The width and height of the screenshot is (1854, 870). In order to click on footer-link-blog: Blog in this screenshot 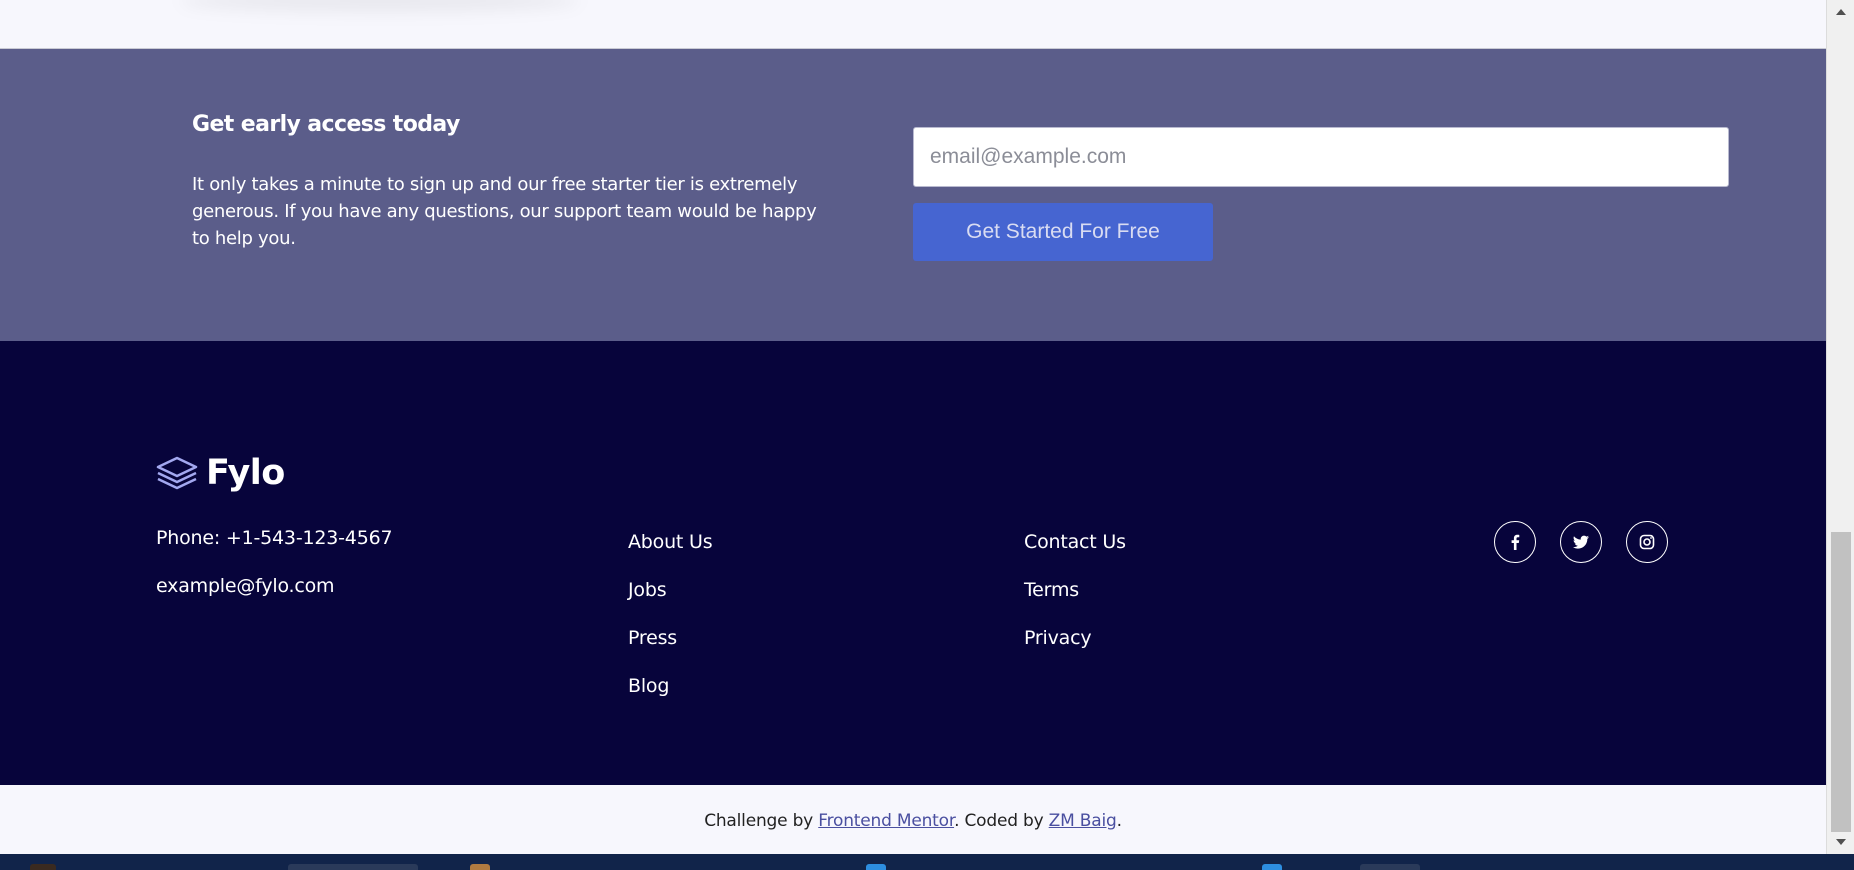, I will do `click(648, 686)`.